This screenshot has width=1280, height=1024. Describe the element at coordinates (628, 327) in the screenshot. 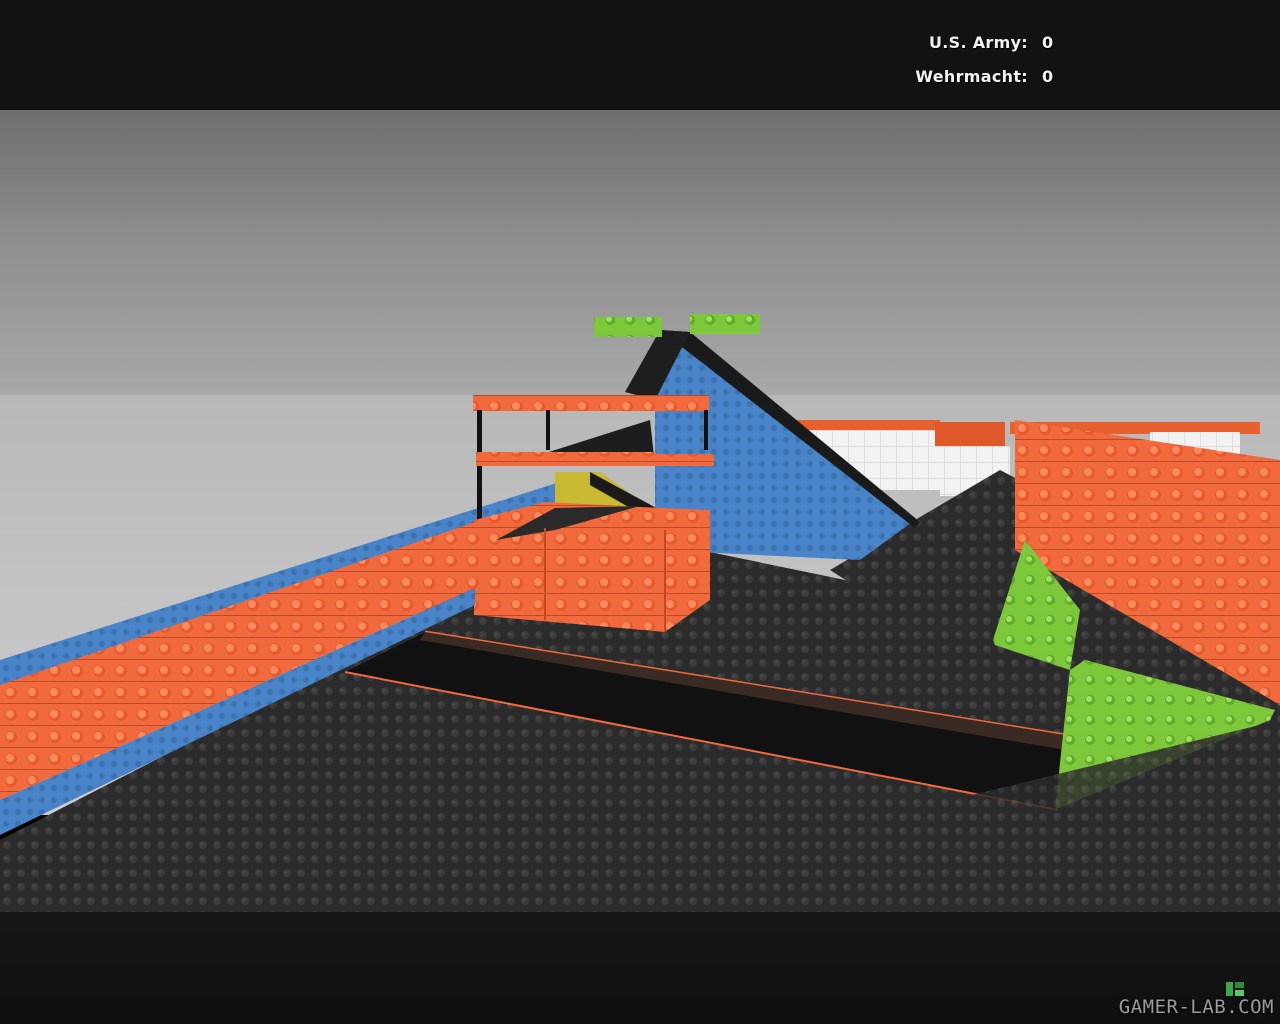

I see `green-platform-left` at that location.